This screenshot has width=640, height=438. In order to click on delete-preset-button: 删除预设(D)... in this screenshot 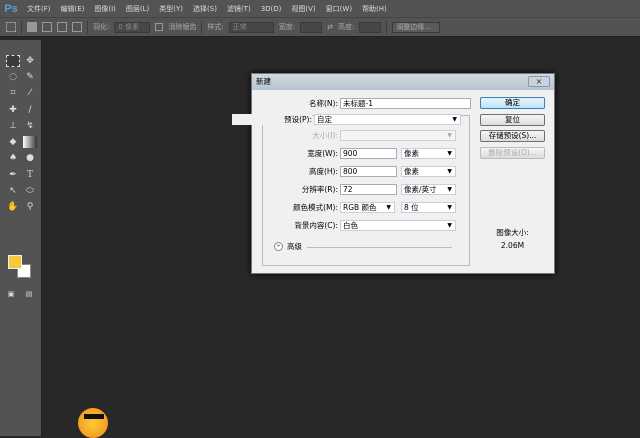, I will do `click(512, 153)`.